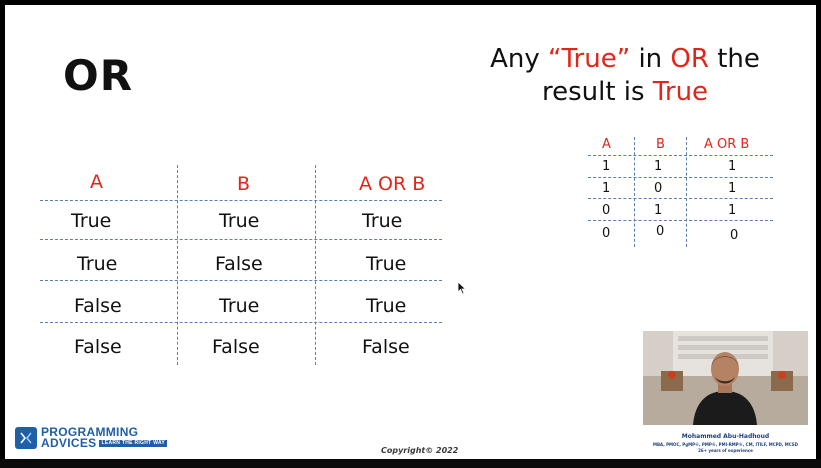 Image resolution: width=821 pixels, height=468 pixels. Describe the element at coordinates (98, 75) in the screenshot. I see `slide-title: OR` at that location.